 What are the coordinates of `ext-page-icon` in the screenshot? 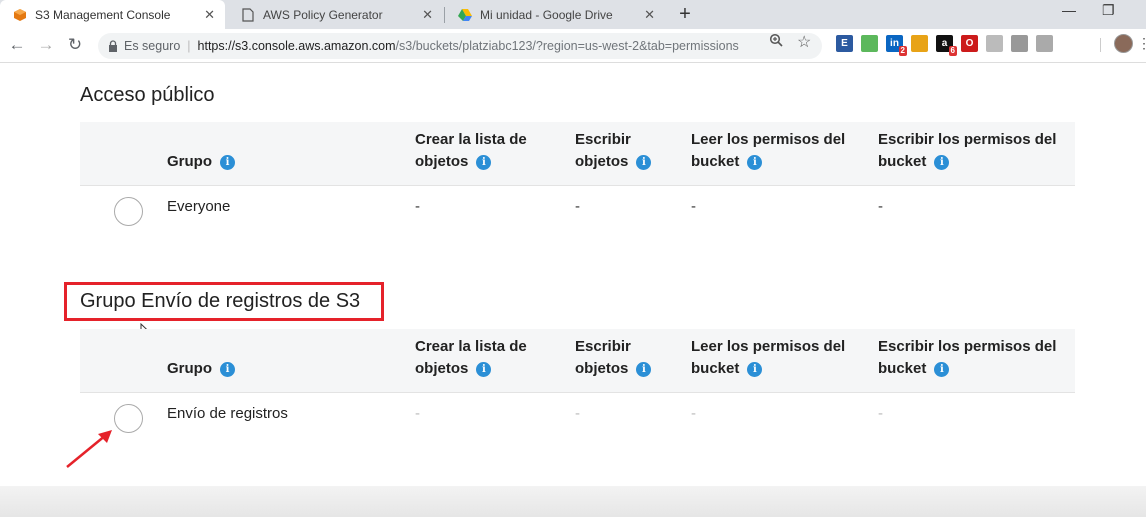 It's located at (994, 43).